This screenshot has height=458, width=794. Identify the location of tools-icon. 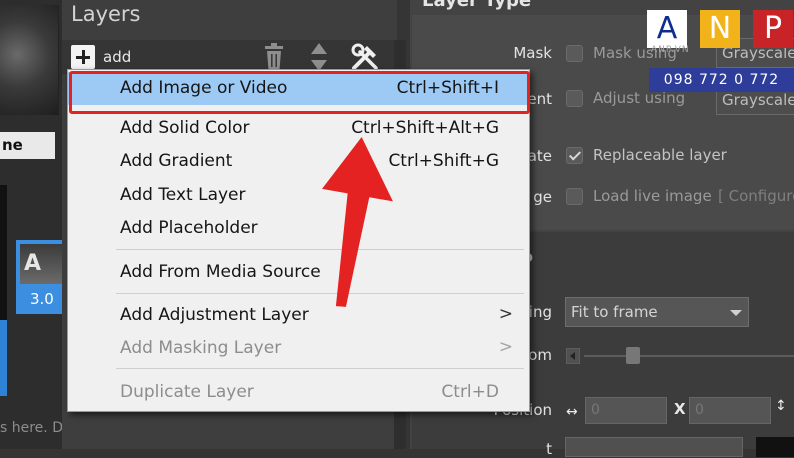
(365, 57).